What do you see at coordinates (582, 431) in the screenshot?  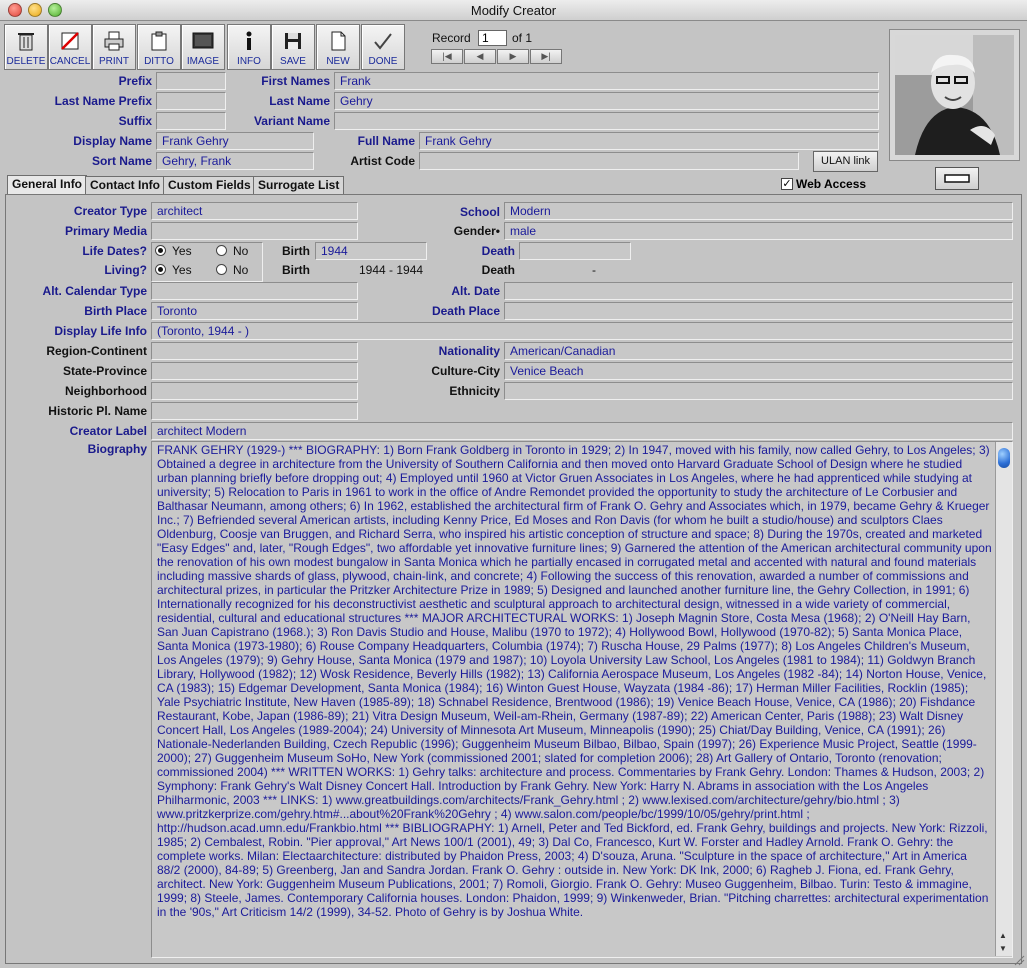 I see `creator-label-field: architect Modern` at bounding box center [582, 431].